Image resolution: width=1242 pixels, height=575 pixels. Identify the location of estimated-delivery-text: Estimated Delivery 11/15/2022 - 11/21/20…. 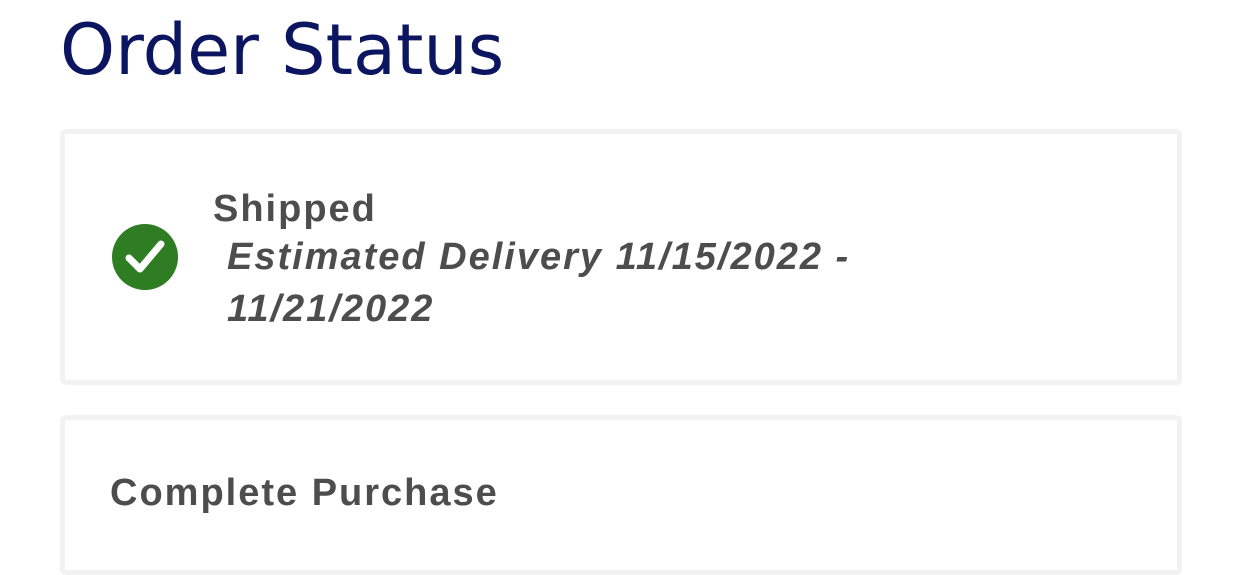
(539, 283).